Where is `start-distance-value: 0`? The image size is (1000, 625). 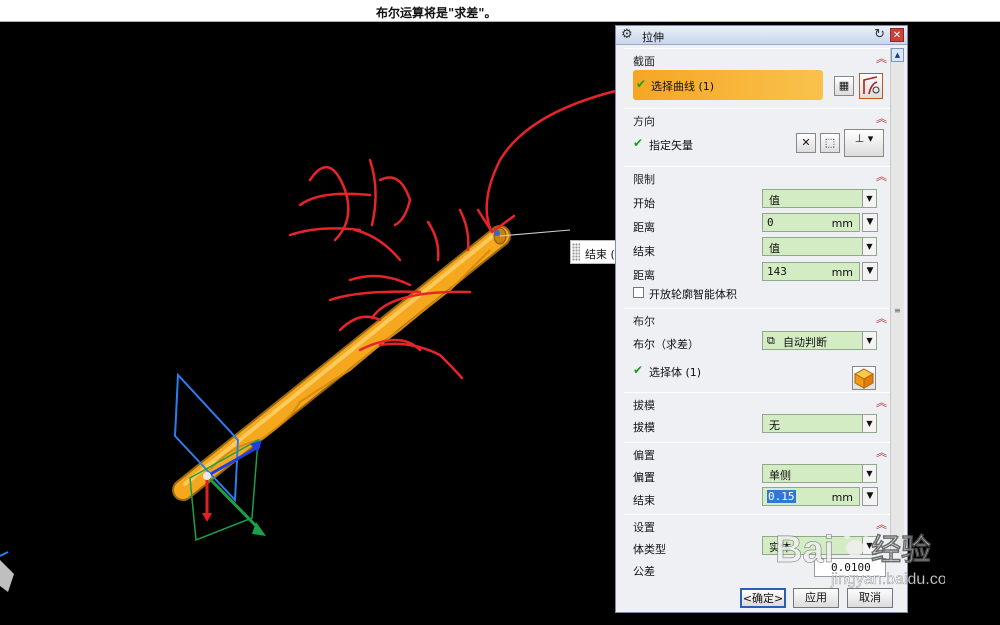
start-distance-value: 0 is located at coordinates (770, 222).